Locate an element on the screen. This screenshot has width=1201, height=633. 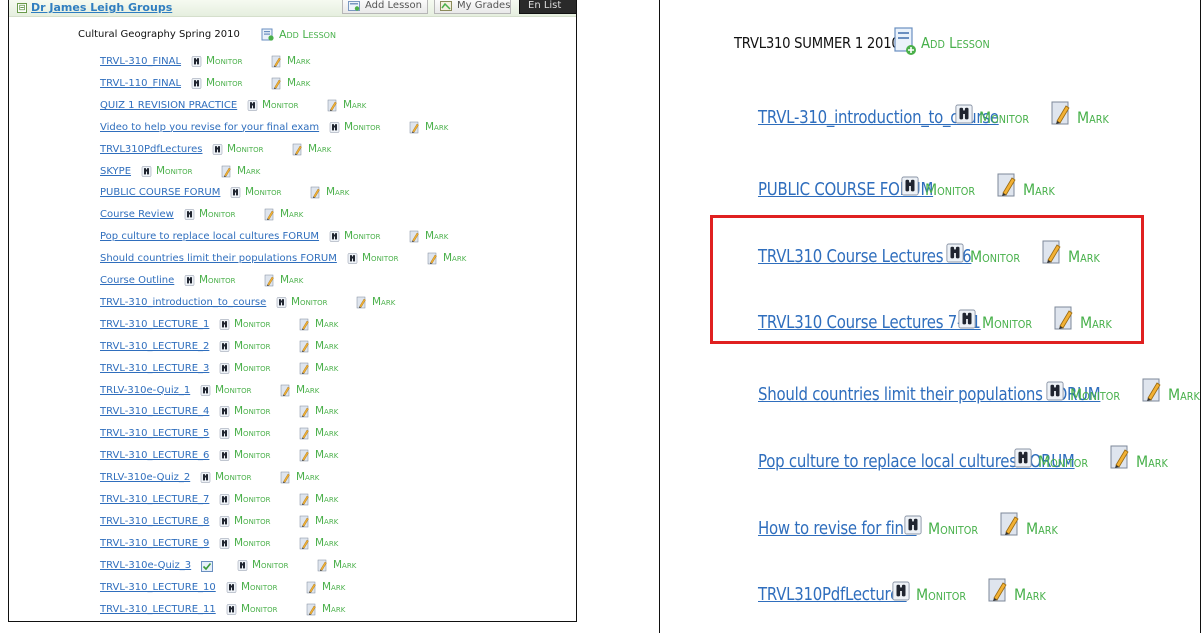
lesson-title-link: TRVL-310_LECTURE_4 is located at coordinates (154, 411).